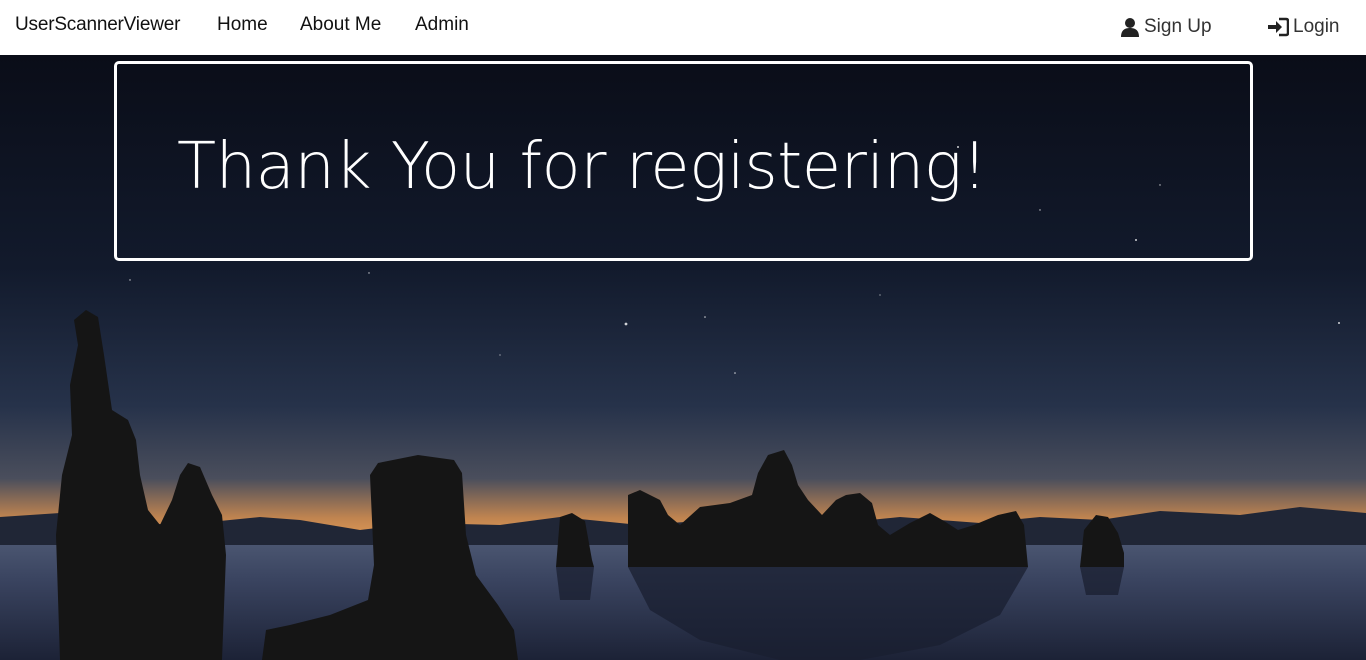 Image resolution: width=1366 pixels, height=660 pixels. I want to click on login-icon, so click(1278, 27).